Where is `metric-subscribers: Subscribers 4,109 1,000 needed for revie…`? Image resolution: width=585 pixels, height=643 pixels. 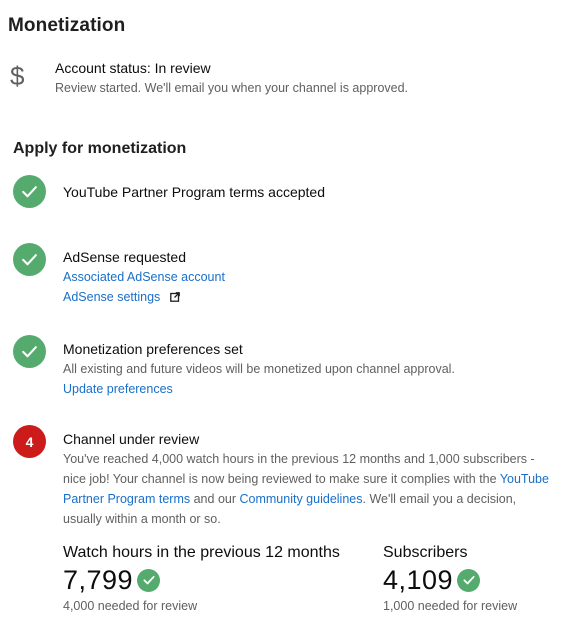 metric-subscribers: Subscribers 4,109 1,000 needed for revie… is located at coordinates (450, 579).